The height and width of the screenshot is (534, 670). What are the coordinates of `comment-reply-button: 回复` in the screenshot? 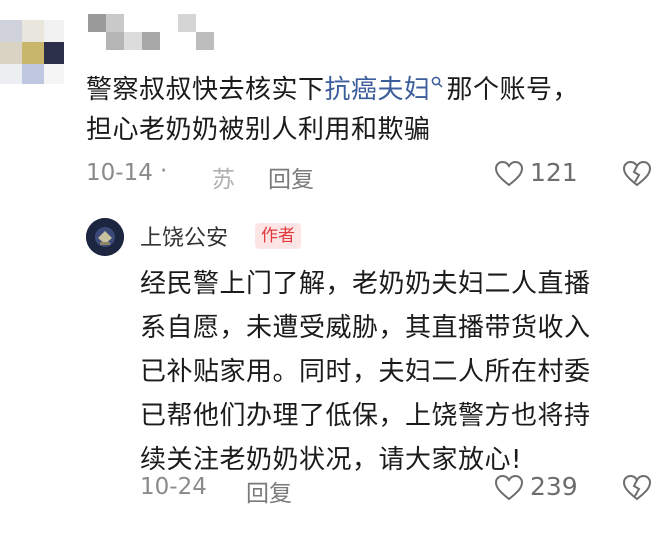 It's located at (291, 177).